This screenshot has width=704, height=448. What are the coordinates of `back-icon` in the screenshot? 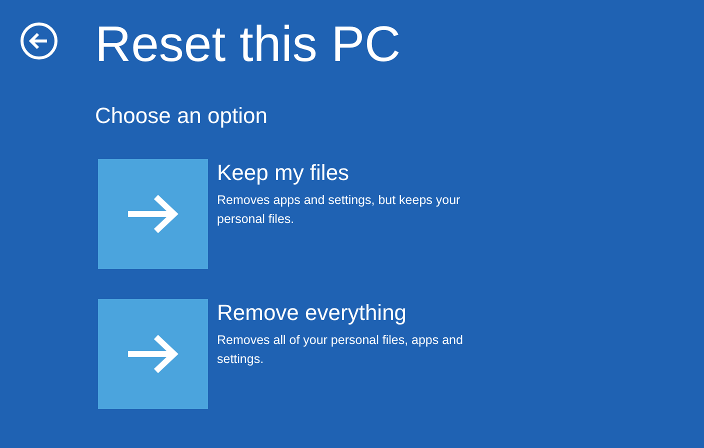 It's located at (39, 41).